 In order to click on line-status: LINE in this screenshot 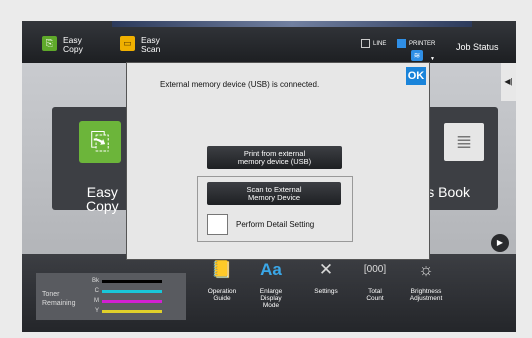, I will do `click(373, 43)`.